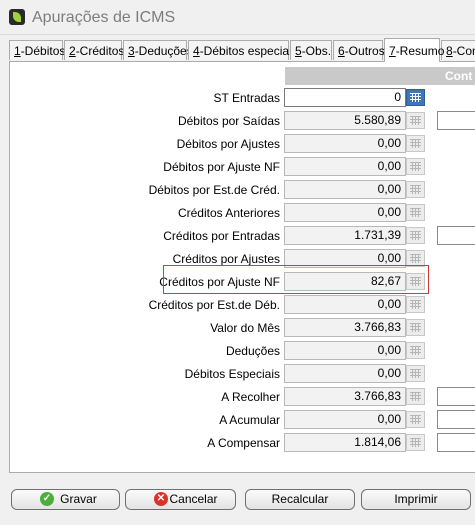  What do you see at coordinates (345, 442) in the screenshot?
I see `a-compensar-field: 1.814,06` at bounding box center [345, 442].